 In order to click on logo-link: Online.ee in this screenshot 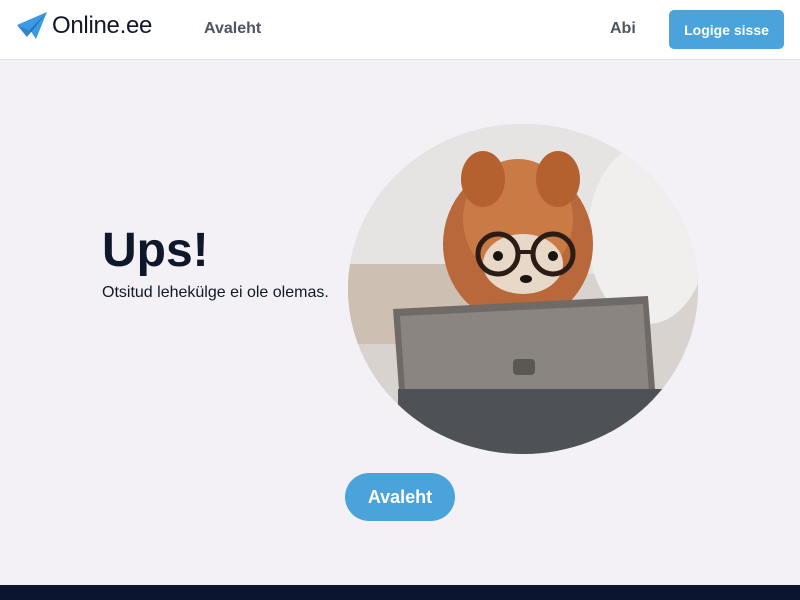, I will do `click(84, 26)`.